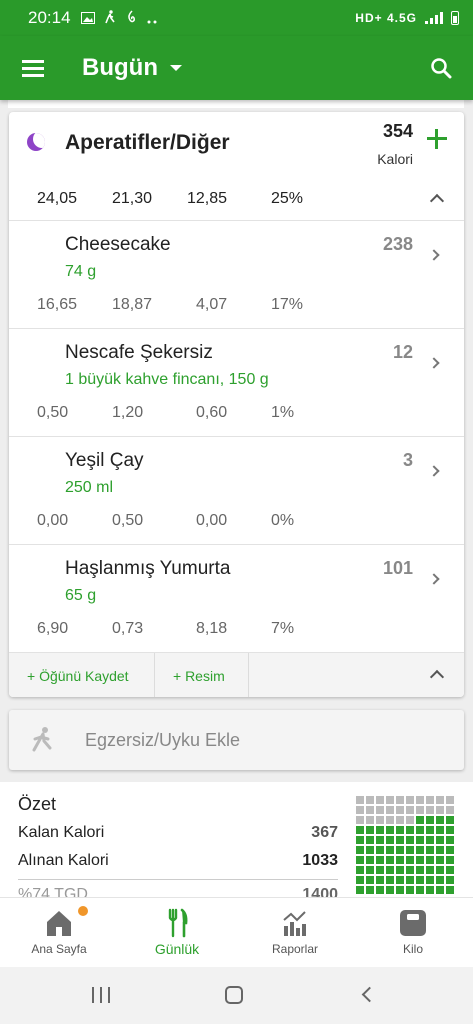 Image resolution: width=473 pixels, height=1024 pixels. What do you see at coordinates (236, 146) in the screenshot?
I see `meal-header: Aperatifler/Diğer 354 Kalori` at bounding box center [236, 146].